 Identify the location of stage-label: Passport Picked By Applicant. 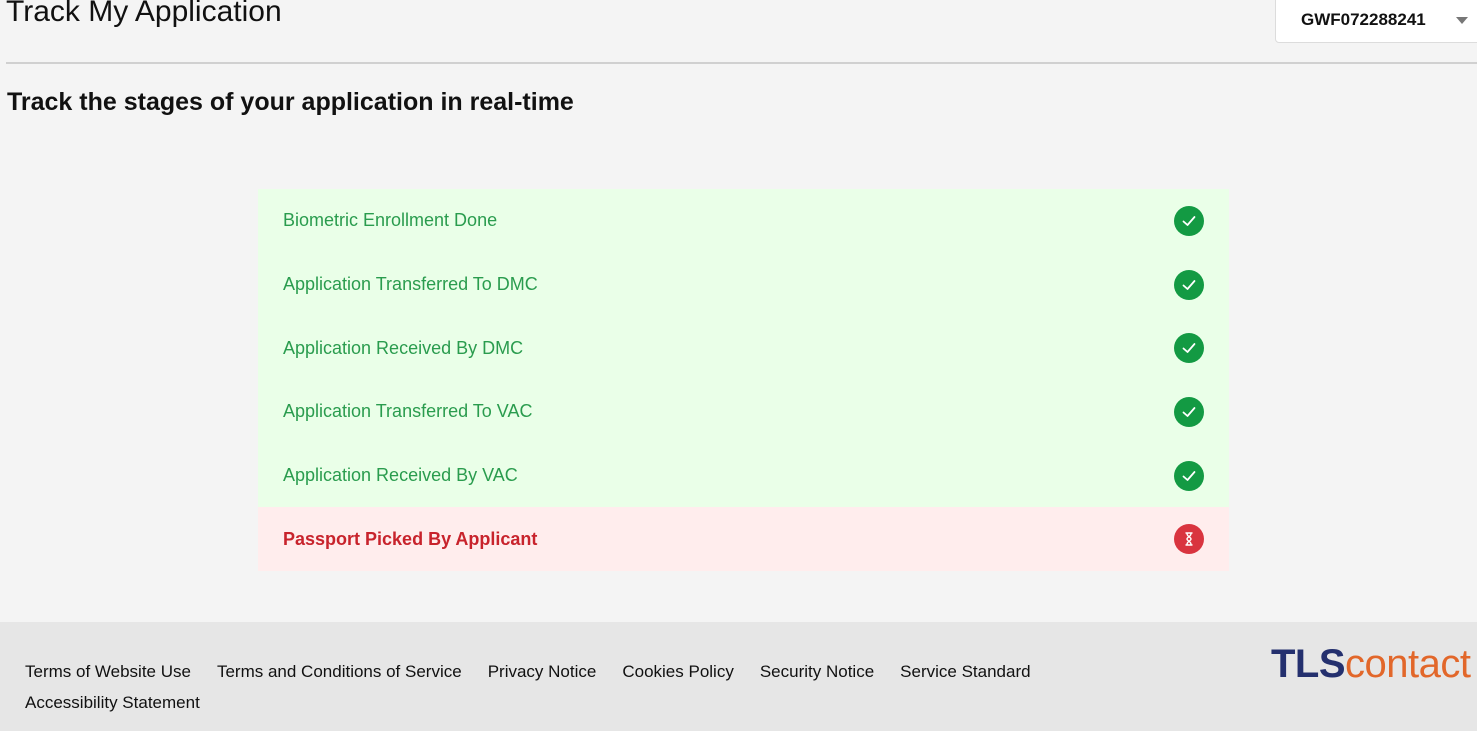
(410, 538).